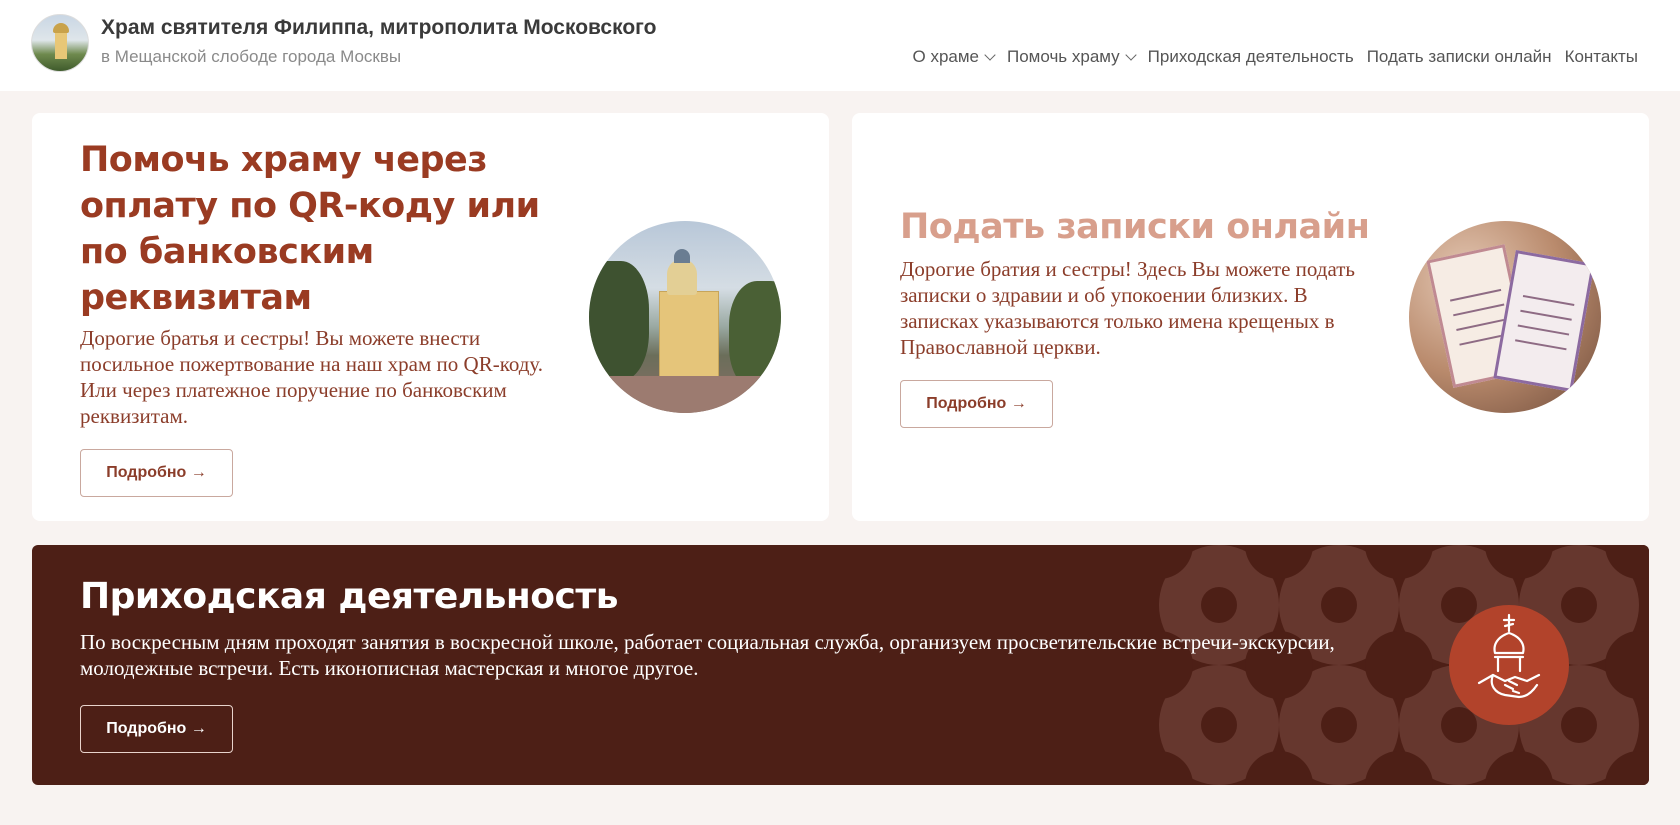  I want to click on donate-more-button: Подробно →, so click(156, 473).